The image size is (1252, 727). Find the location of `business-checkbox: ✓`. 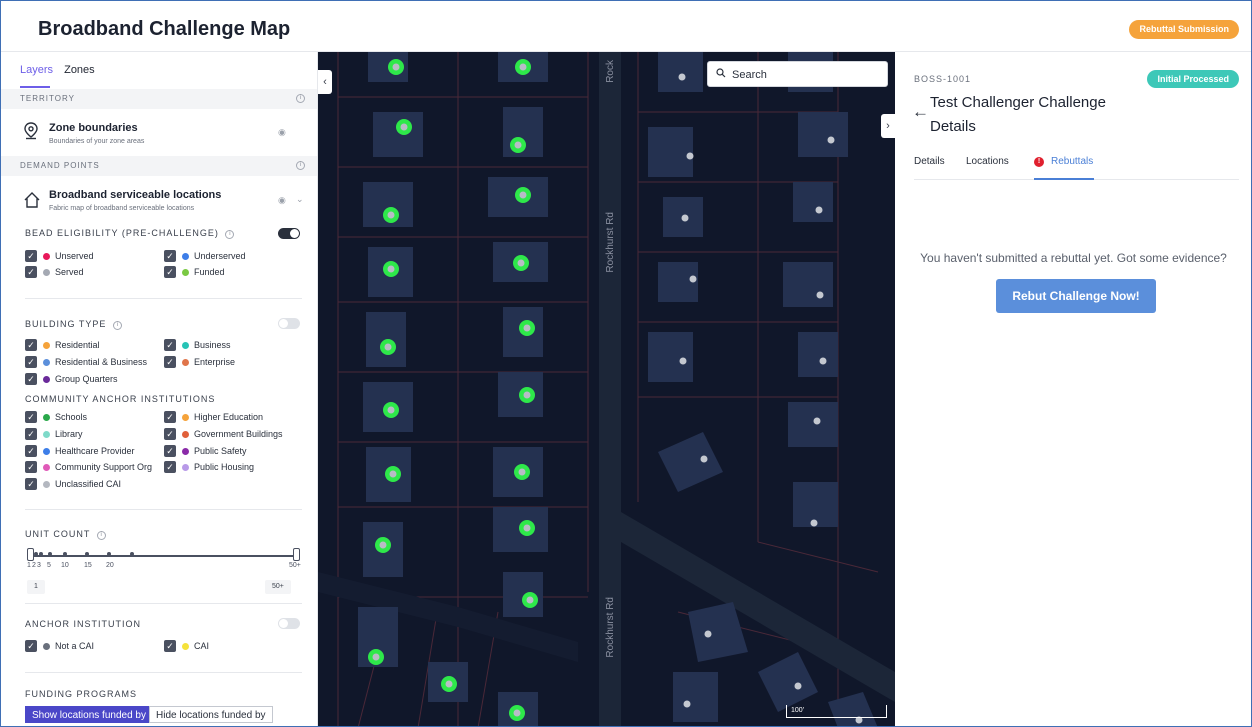

business-checkbox: ✓ is located at coordinates (170, 345).